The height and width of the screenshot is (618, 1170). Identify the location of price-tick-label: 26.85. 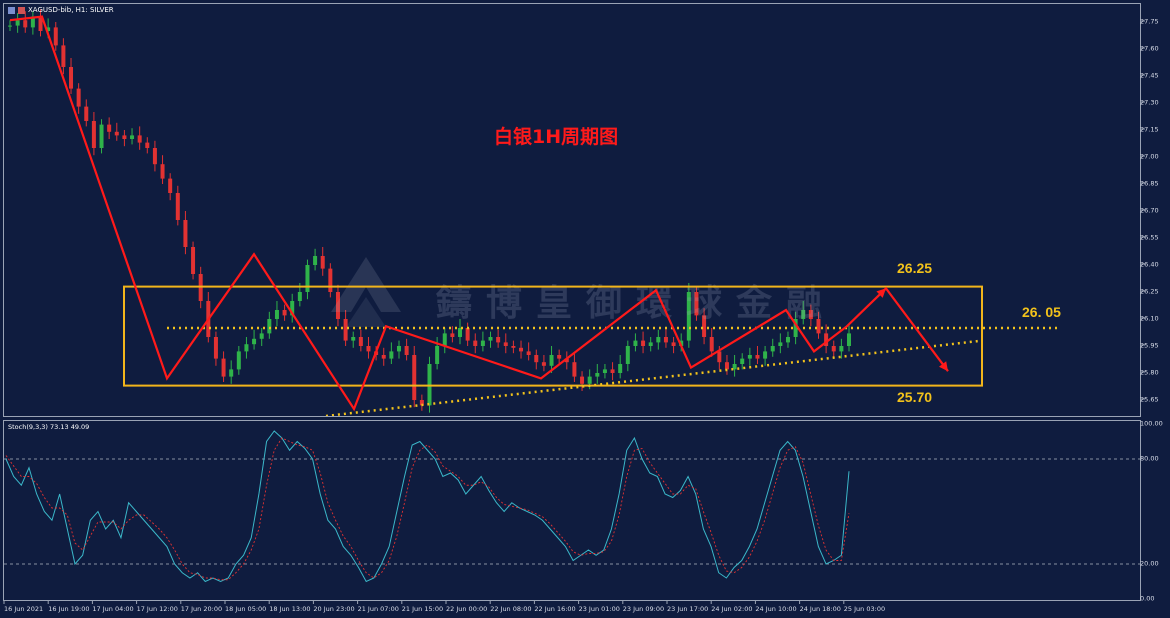
(1149, 184).